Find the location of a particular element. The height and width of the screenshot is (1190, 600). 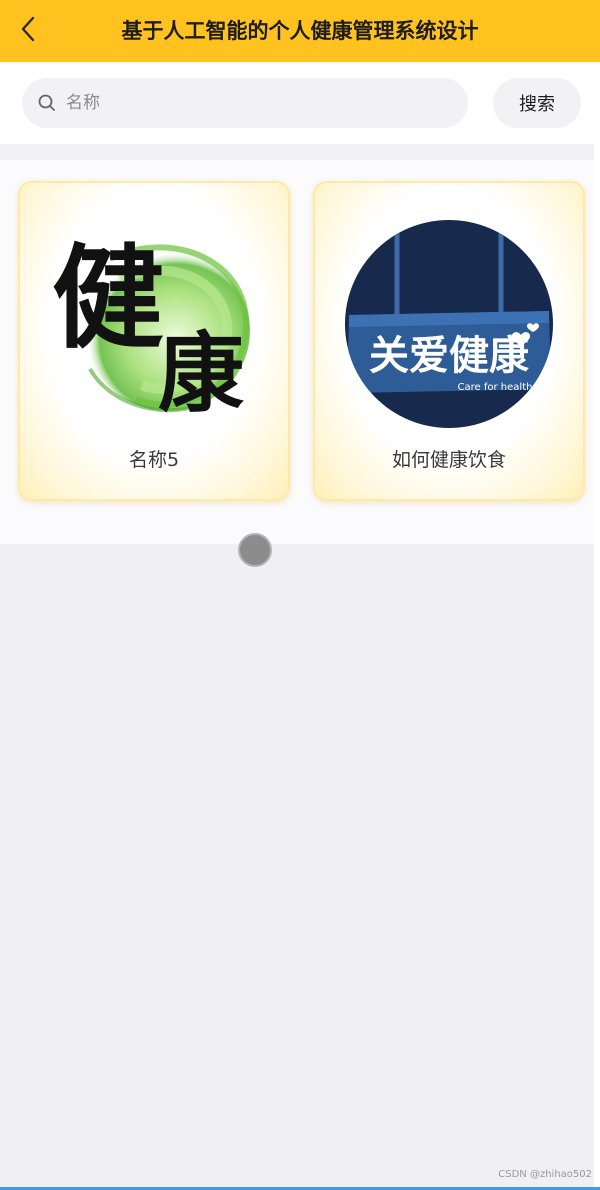

scrollbar-track is located at coordinates (597, 626).